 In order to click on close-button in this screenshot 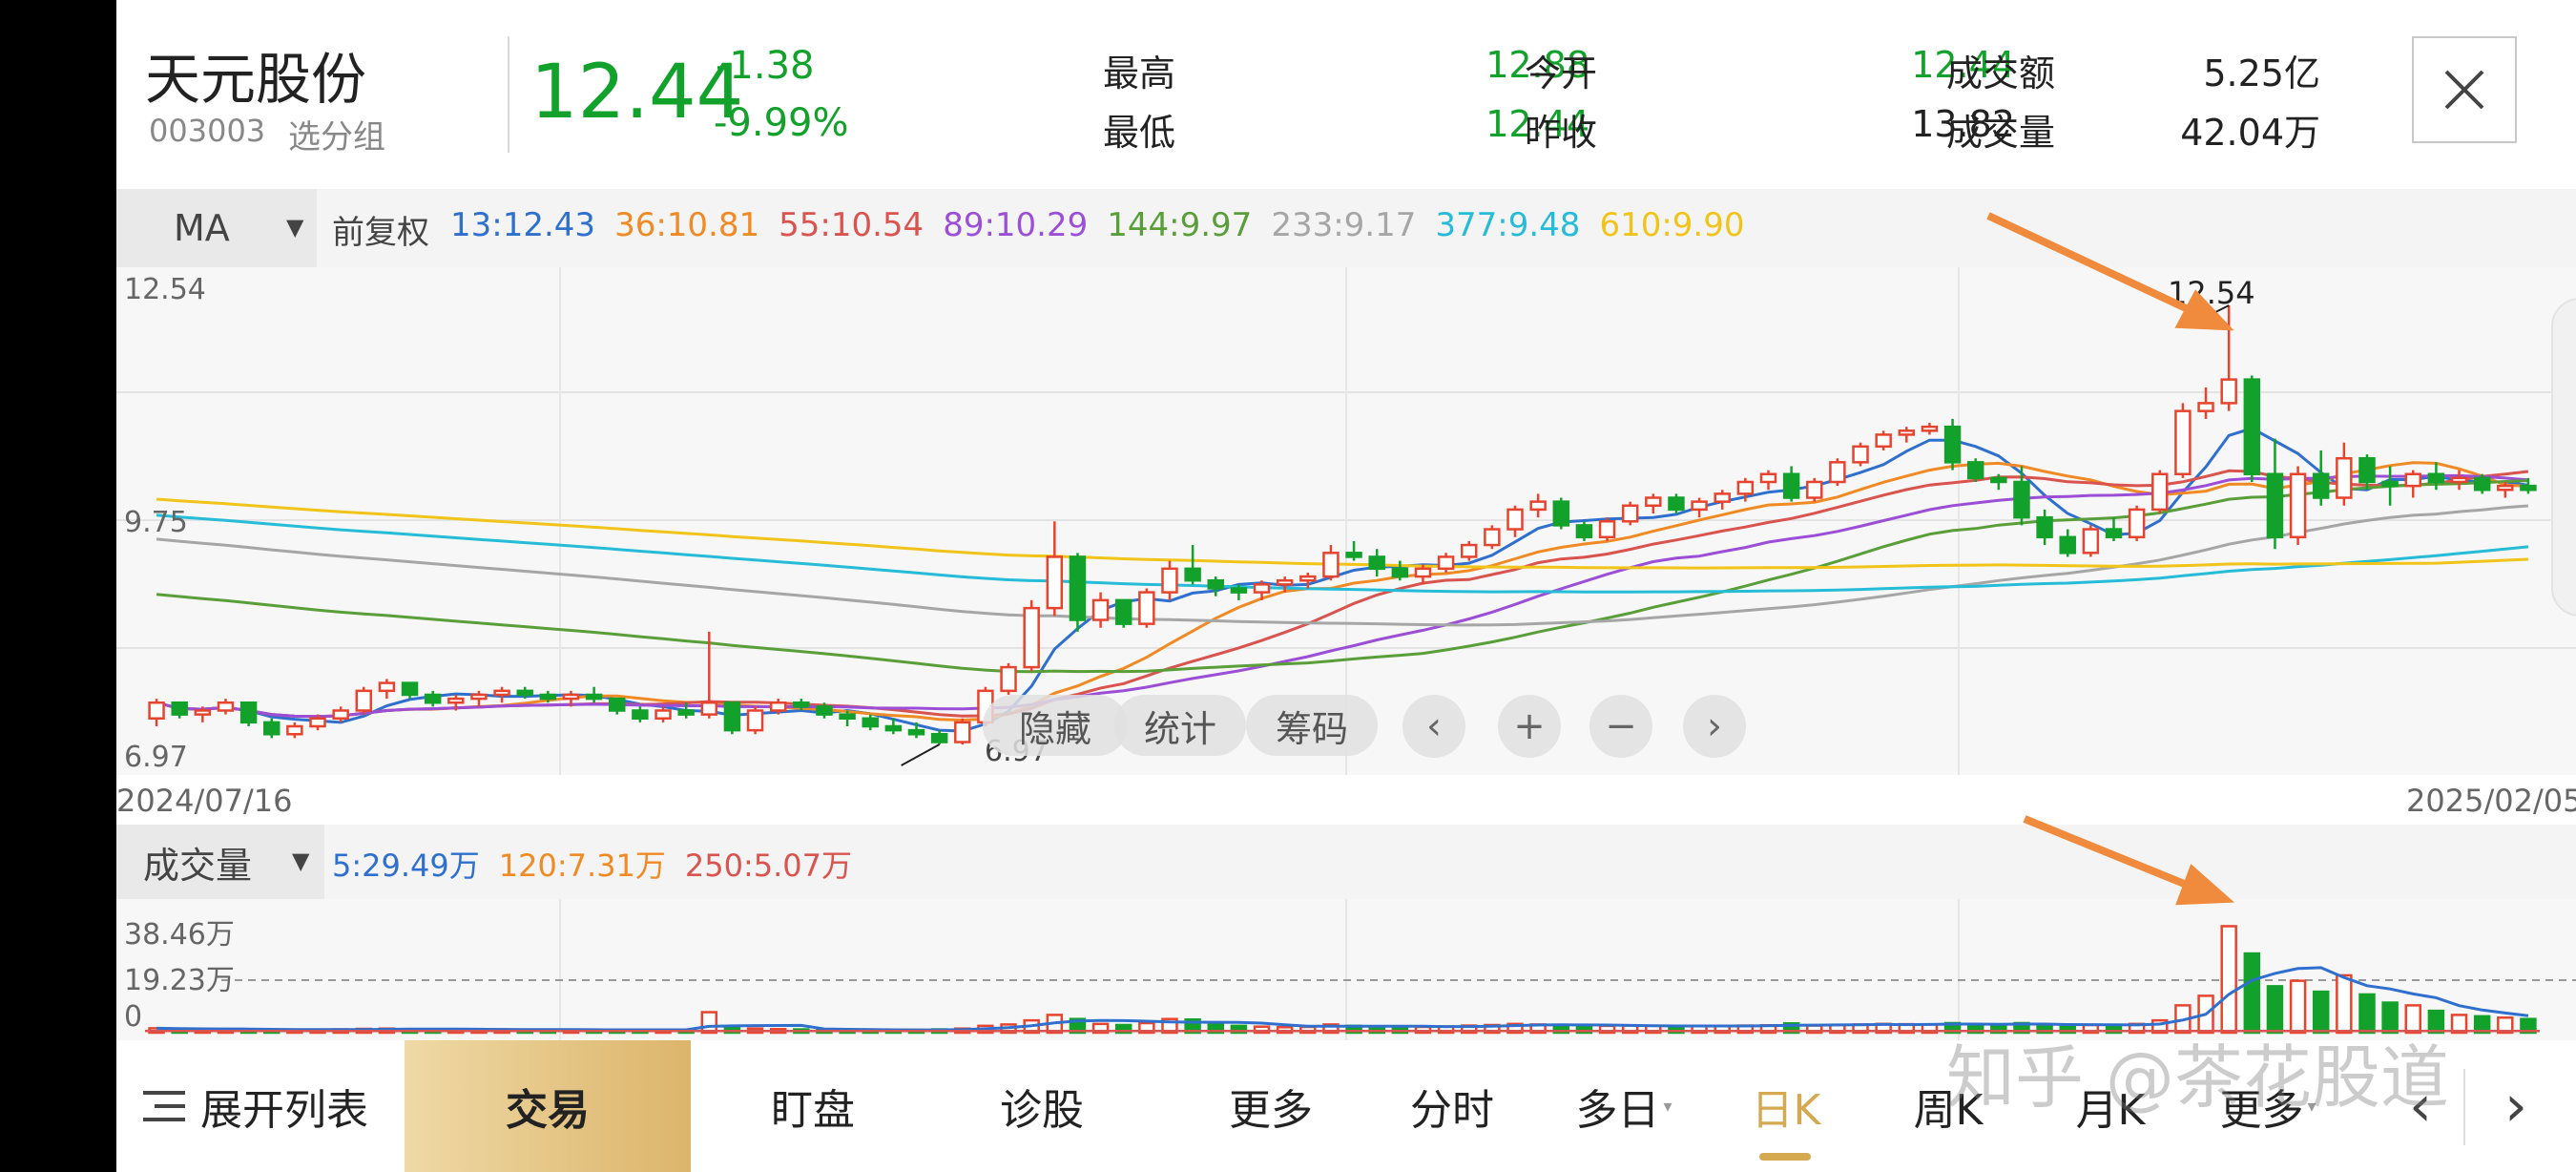, I will do `click(2464, 89)`.